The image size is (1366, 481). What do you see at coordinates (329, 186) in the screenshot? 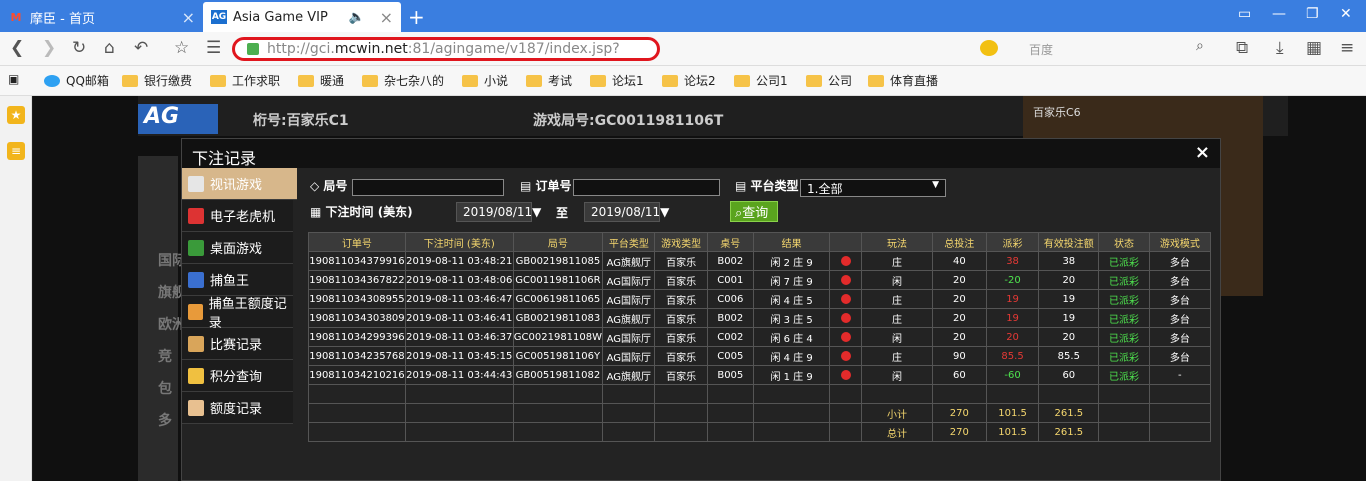
I see `round-label: ◇ 局号` at bounding box center [329, 186].